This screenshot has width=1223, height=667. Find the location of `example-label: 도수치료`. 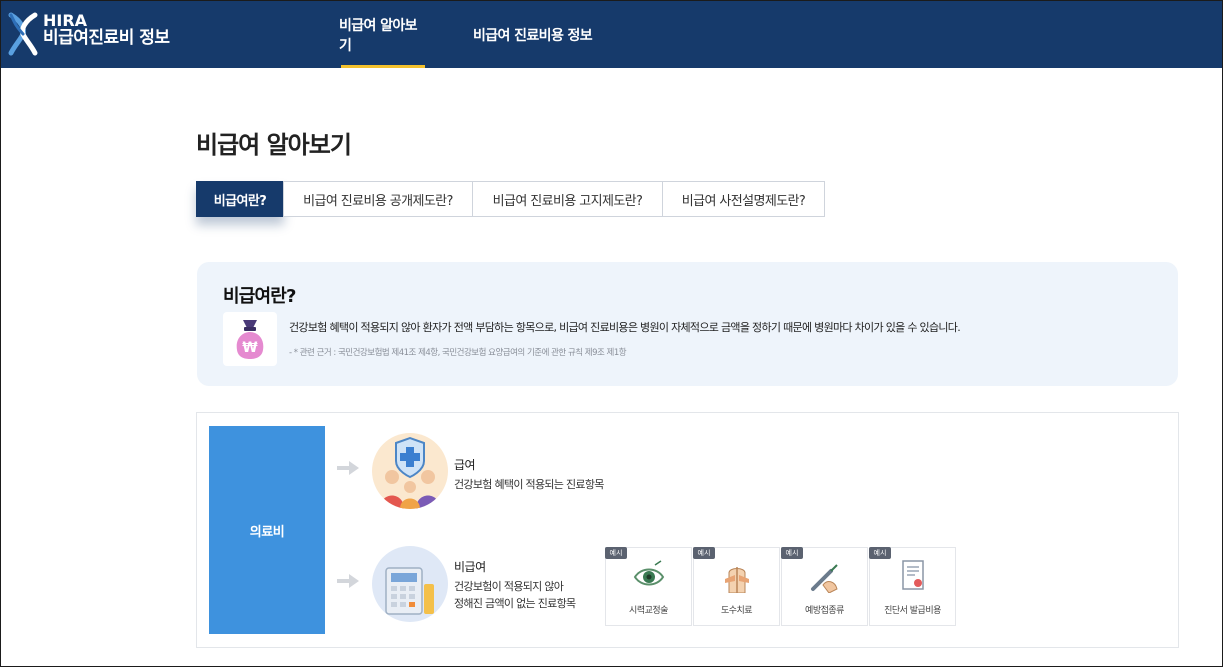

example-label: 도수치료 is located at coordinates (736, 611).